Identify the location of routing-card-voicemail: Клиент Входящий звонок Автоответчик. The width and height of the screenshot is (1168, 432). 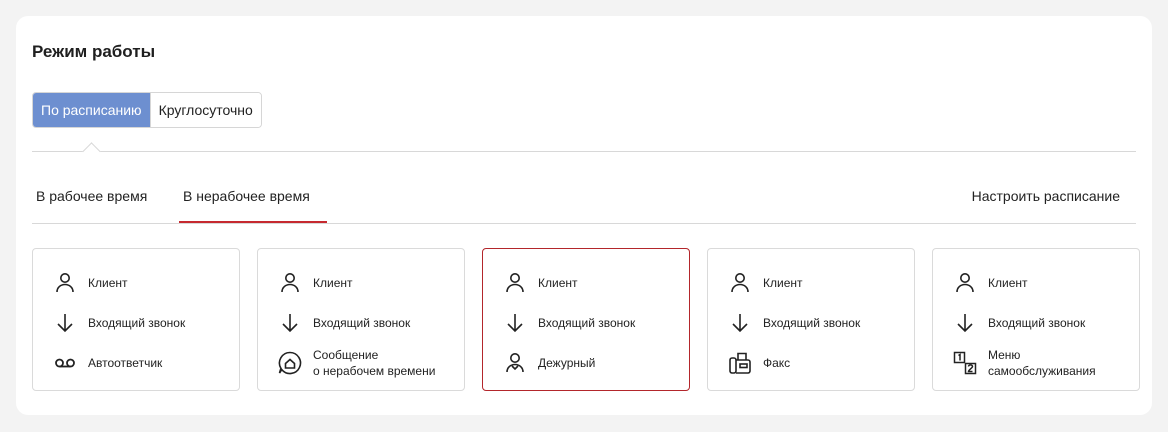
(136, 319).